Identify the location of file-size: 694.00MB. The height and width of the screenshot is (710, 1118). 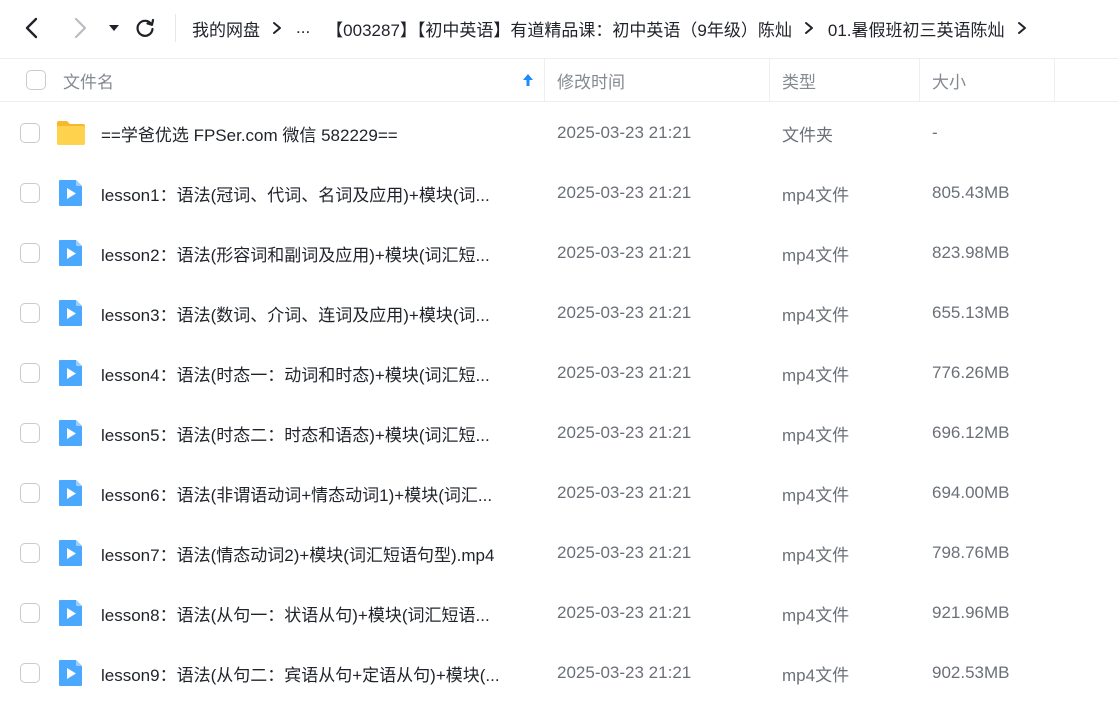
(971, 492).